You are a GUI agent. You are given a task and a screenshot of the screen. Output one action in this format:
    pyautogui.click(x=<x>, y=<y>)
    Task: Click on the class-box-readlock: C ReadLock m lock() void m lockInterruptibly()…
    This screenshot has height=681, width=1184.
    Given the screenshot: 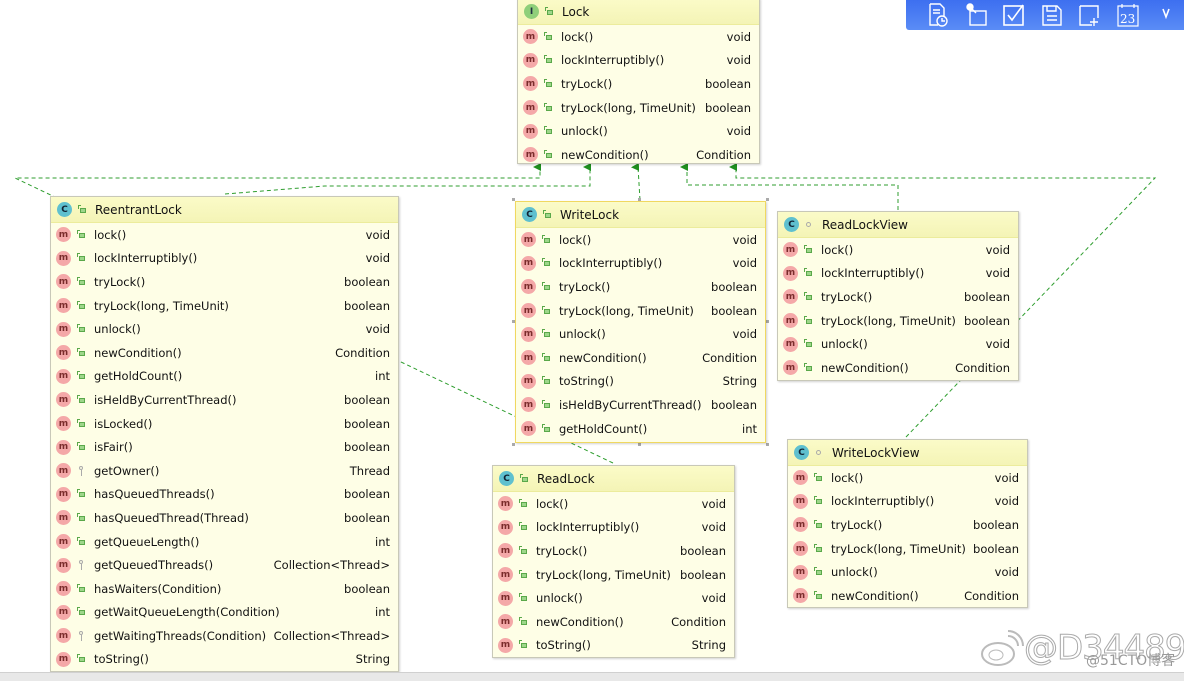 What is the action you would take?
    pyautogui.click(x=613, y=561)
    